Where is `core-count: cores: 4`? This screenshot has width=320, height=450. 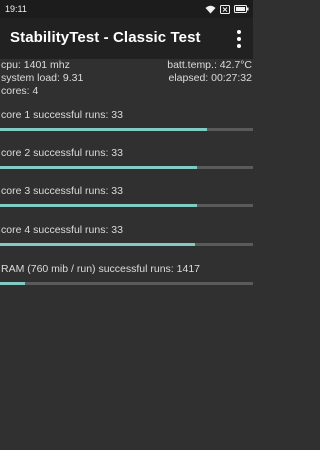
core-count: cores: 4 is located at coordinates (20, 91).